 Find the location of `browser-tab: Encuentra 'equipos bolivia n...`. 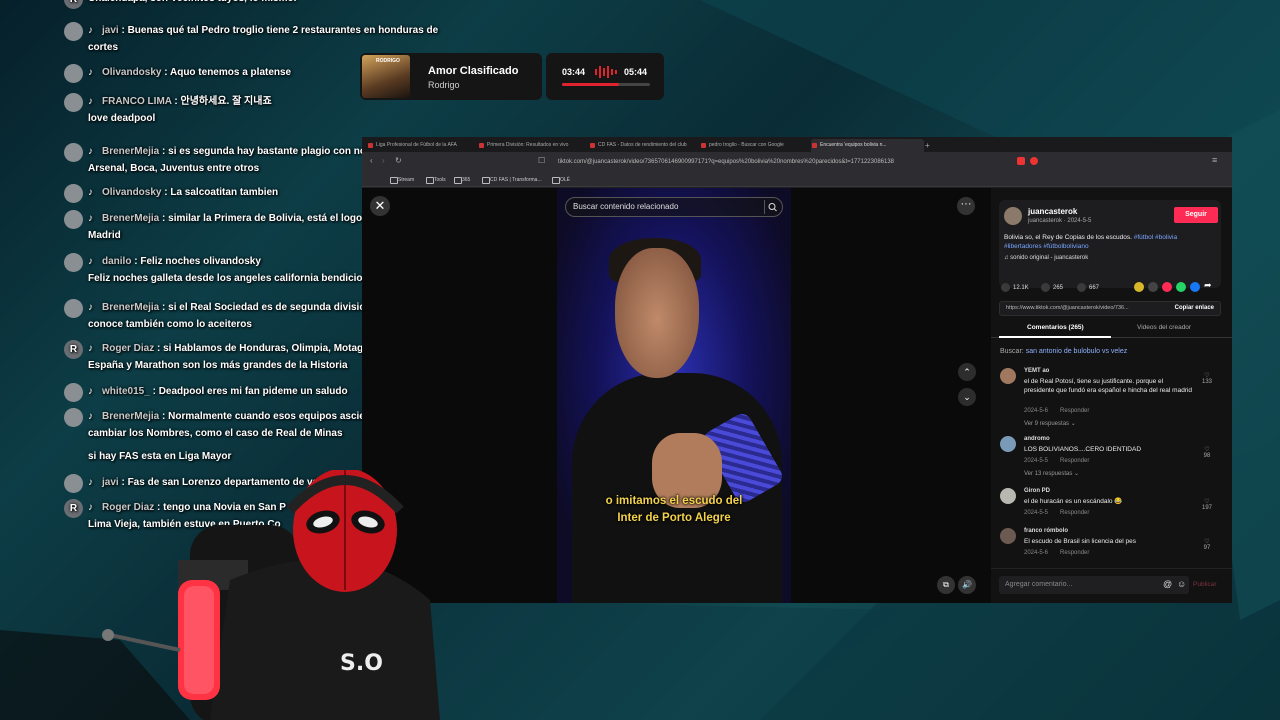

browser-tab: Encuentra 'equipos bolivia n... is located at coordinates (867, 145).